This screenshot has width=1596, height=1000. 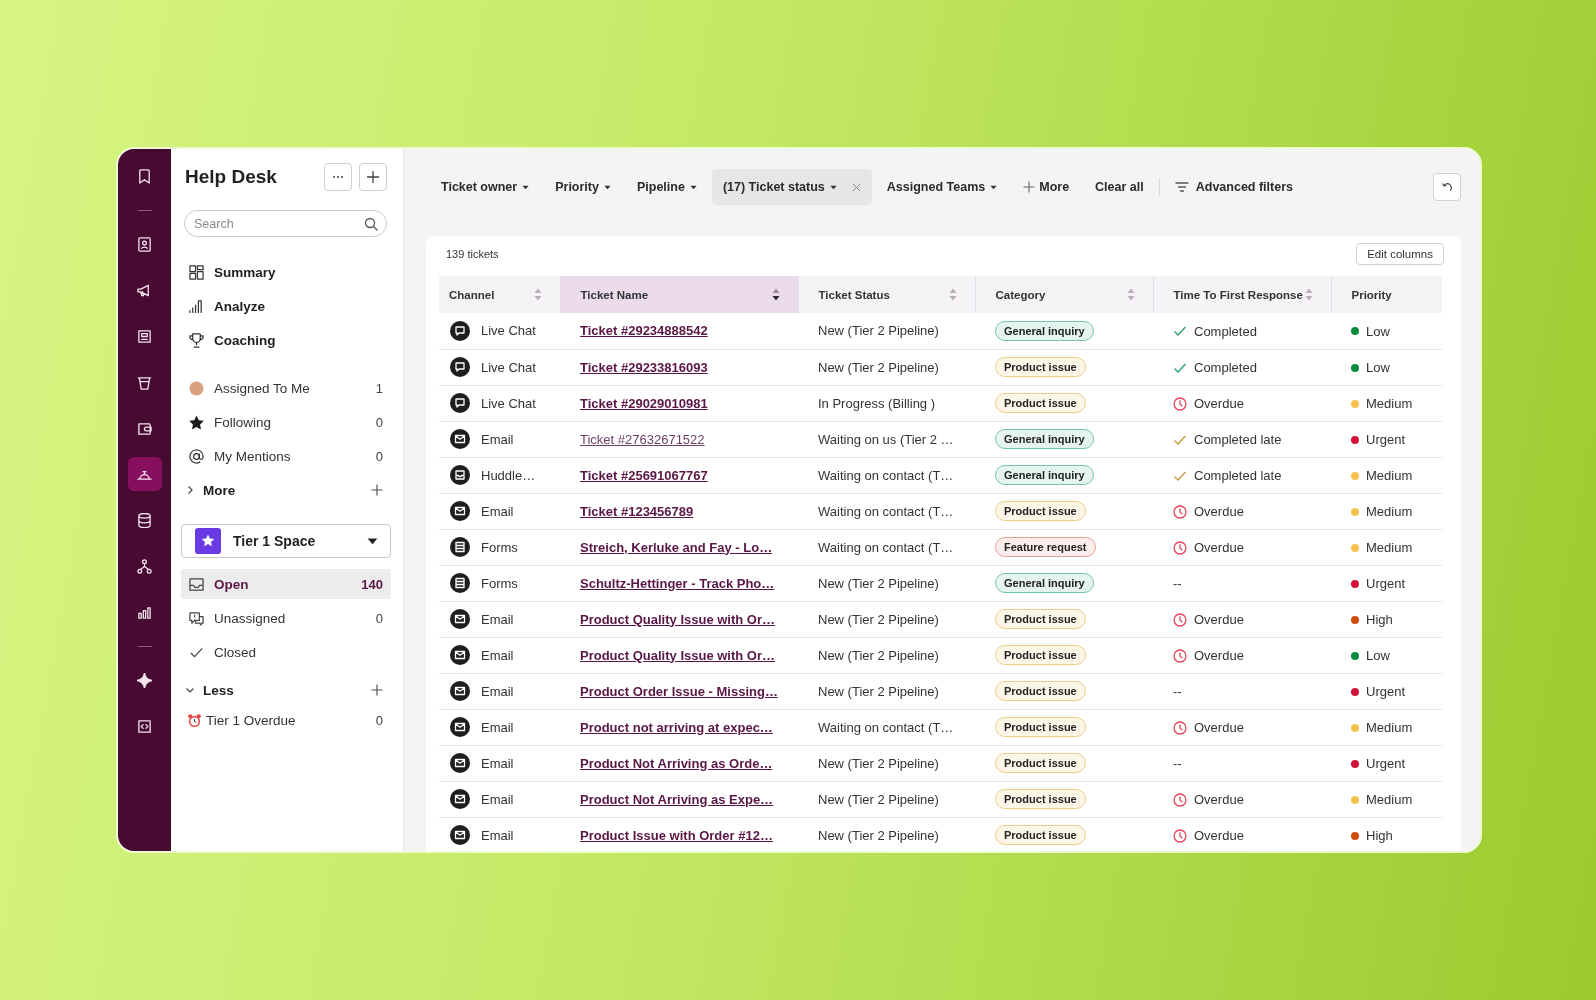 I want to click on filter-dropdown: Pipeline, so click(x=666, y=187).